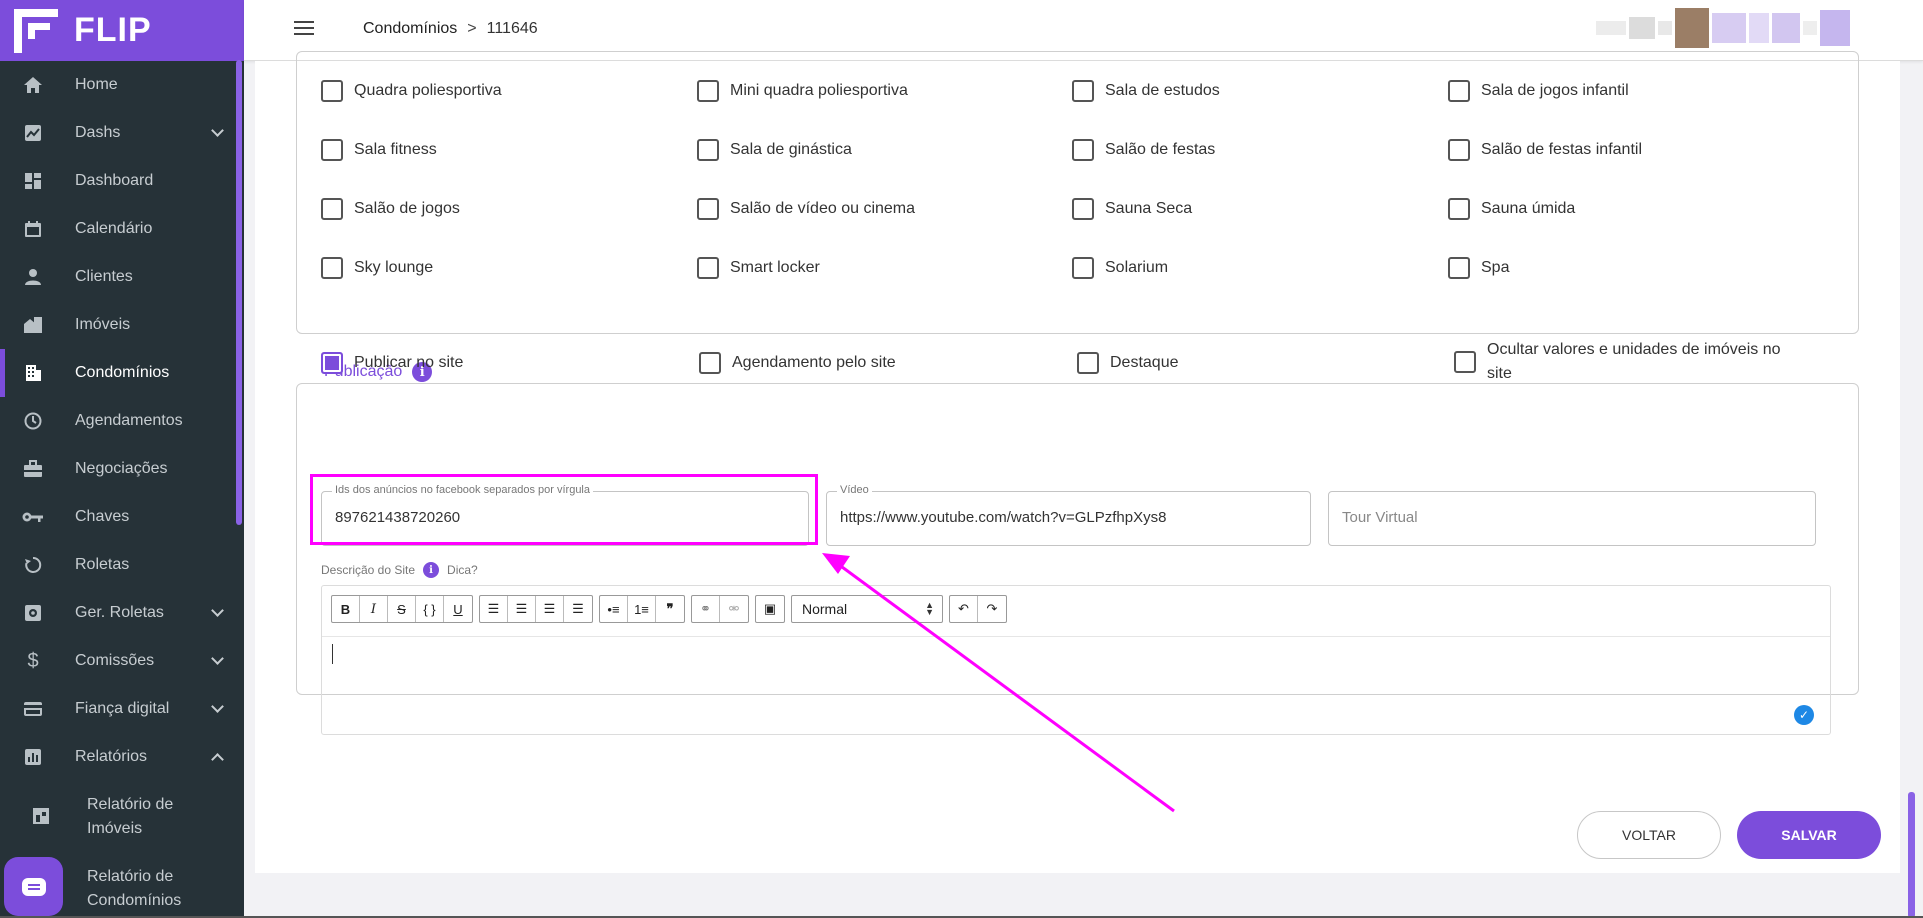 The width and height of the screenshot is (1923, 918). What do you see at coordinates (122, 757) in the screenshot?
I see `sidebar-item-relatorios: Relatórios` at bounding box center [122, 757].